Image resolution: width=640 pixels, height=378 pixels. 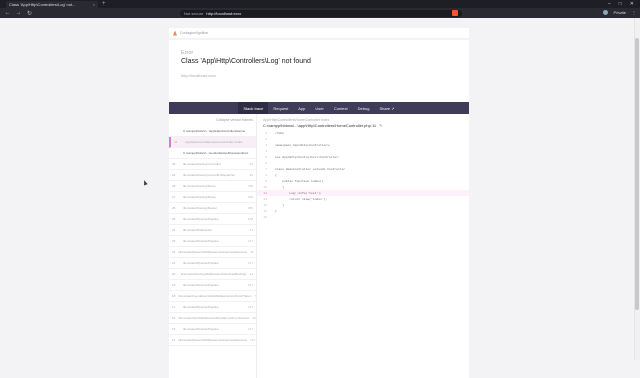 I want to click on frame-number: 27, so click(x=174, y=197).